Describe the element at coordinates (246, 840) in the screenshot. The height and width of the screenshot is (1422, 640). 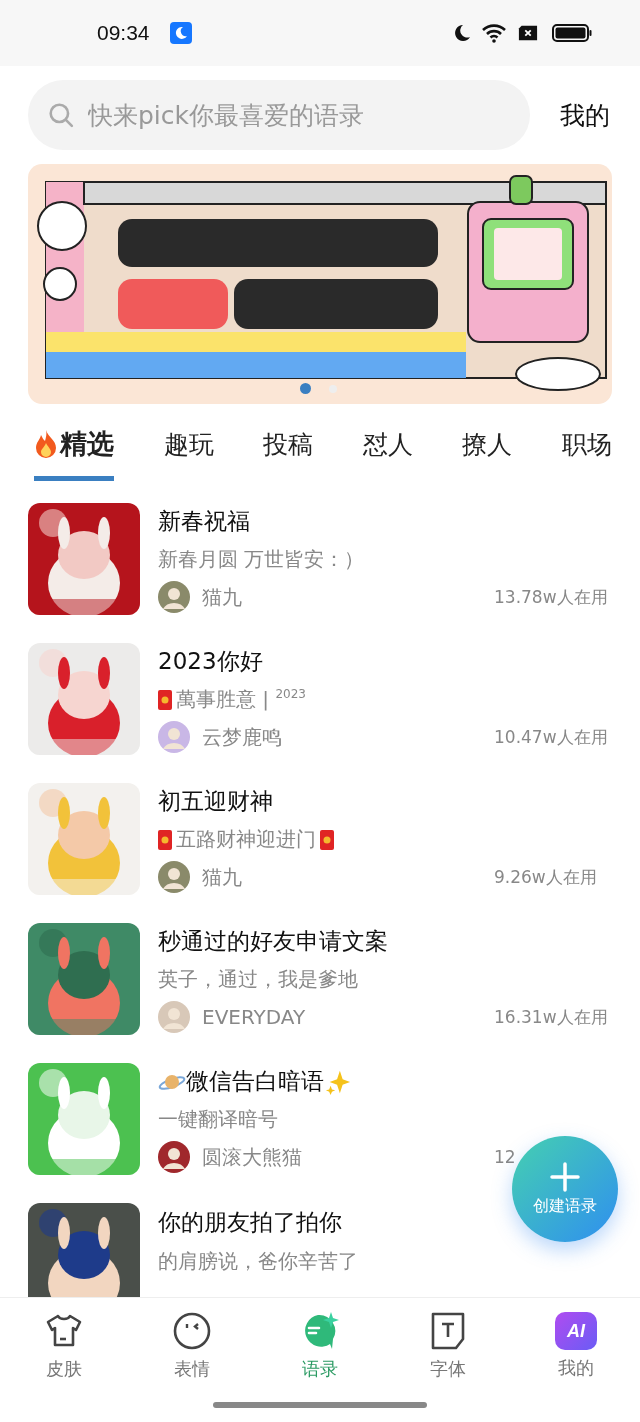
I see `quote-subtitle: 五路财神迎进门` at that location.